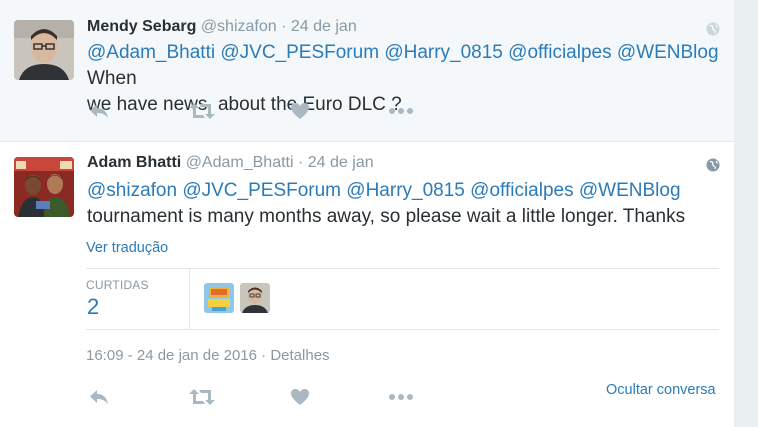  Describe the element at coordinates (127, 248) in the screenshot. I see `translate-link: Ver tradução` at that location.